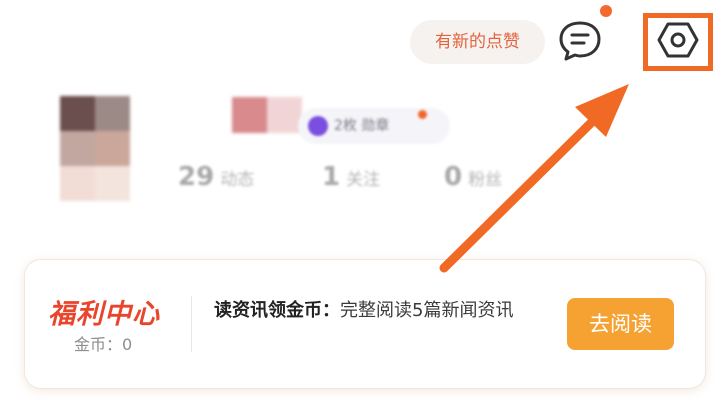 The image size is (723, 413). Describe the element at coordinates (477, 42) in the screenshot. I see `new-likes-pill: 有新的点赞` at that location.